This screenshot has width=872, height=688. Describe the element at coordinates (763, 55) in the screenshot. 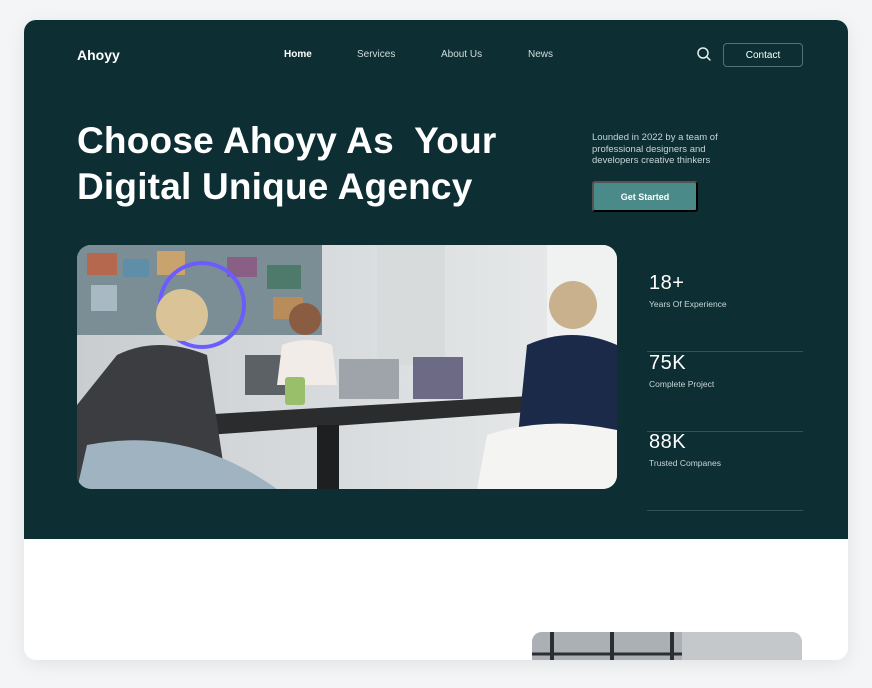

I see `contact-button: Contact` at that location.